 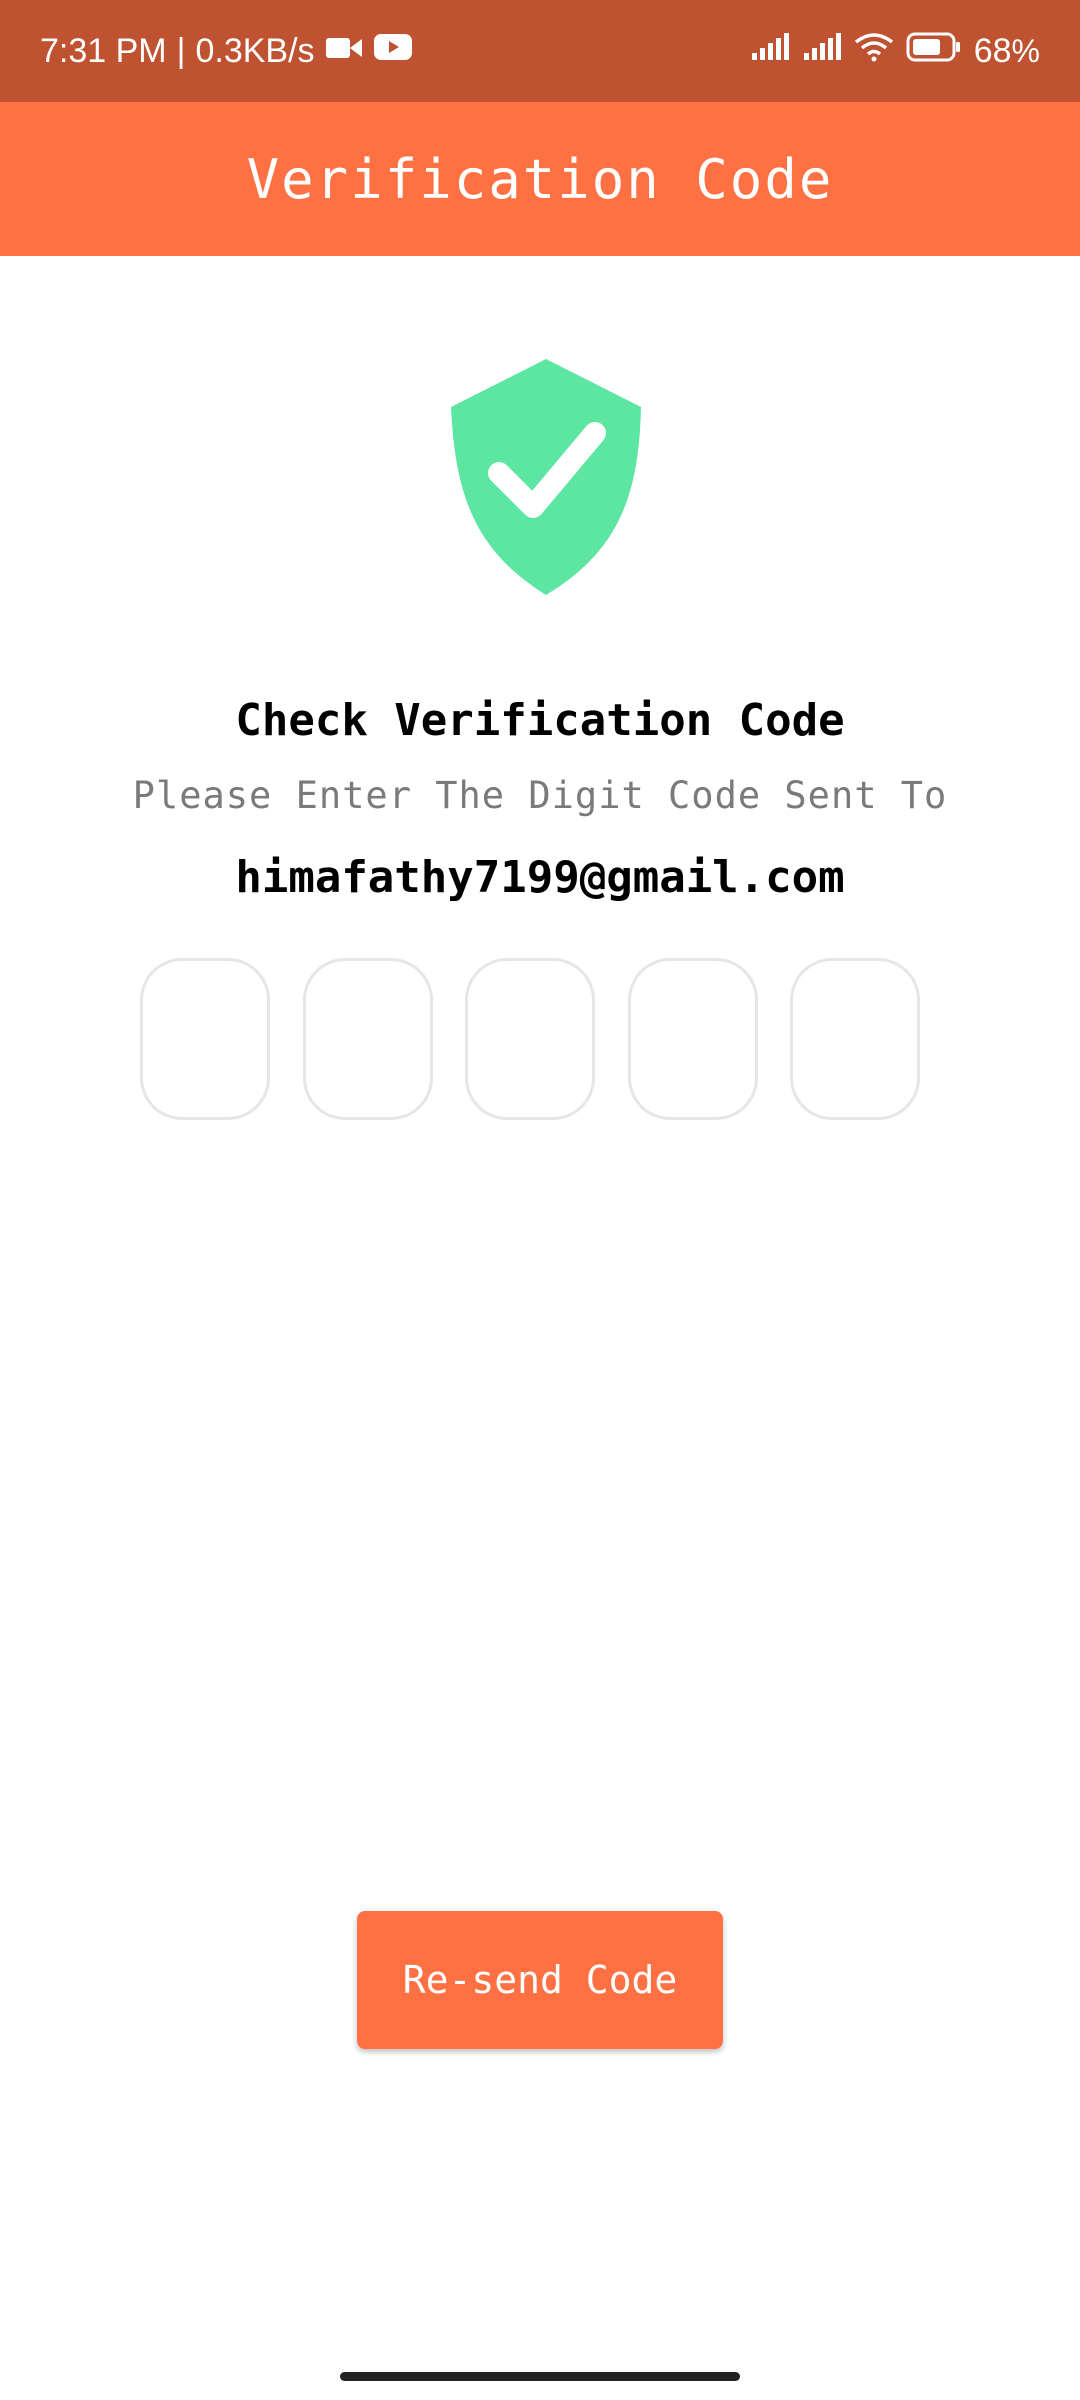 What do you see at coordinates (874, 51) in the screenshot?
I see `wifi-icon` at bounding box center [874, 51].